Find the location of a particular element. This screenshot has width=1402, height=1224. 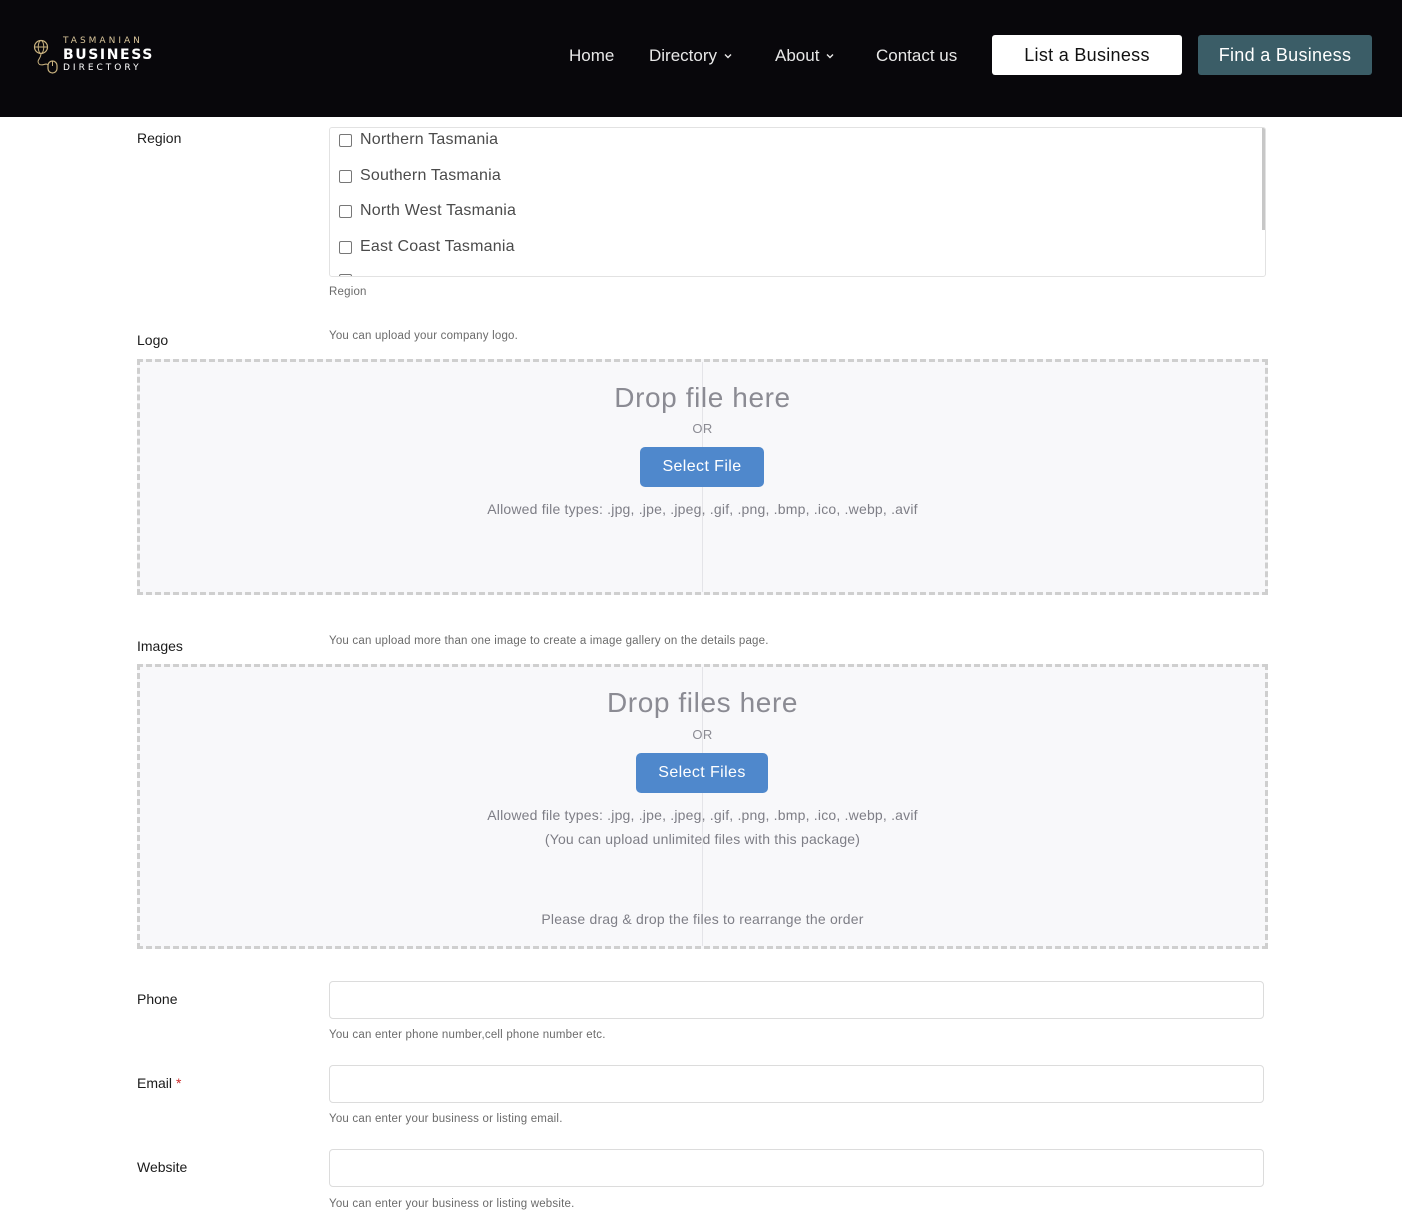

images-or-text: OR is located at coordinates (702, 734).